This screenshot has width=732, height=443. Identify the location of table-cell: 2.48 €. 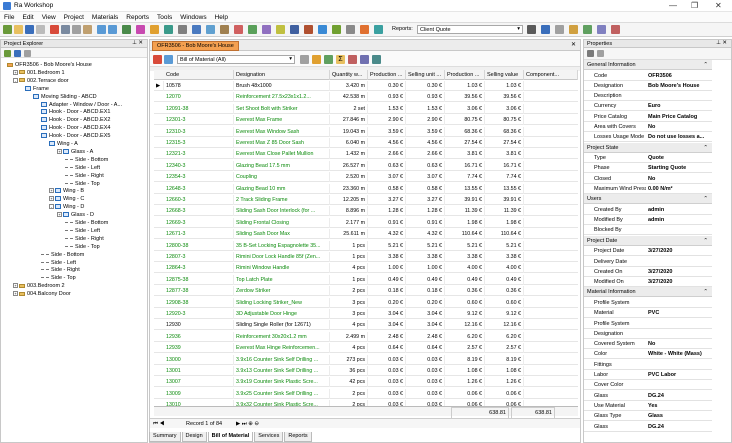
(387, 336).